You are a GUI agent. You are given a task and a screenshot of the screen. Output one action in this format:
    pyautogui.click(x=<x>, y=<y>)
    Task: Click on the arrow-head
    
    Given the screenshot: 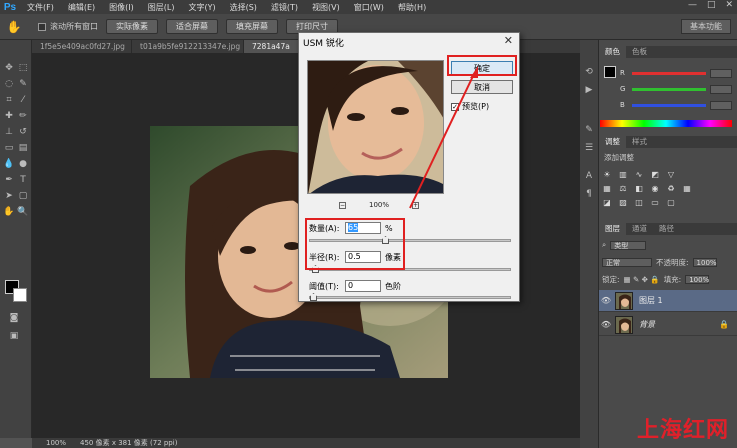 What is the action you would take?
    pyautogui.click(x=474, y=72)
    